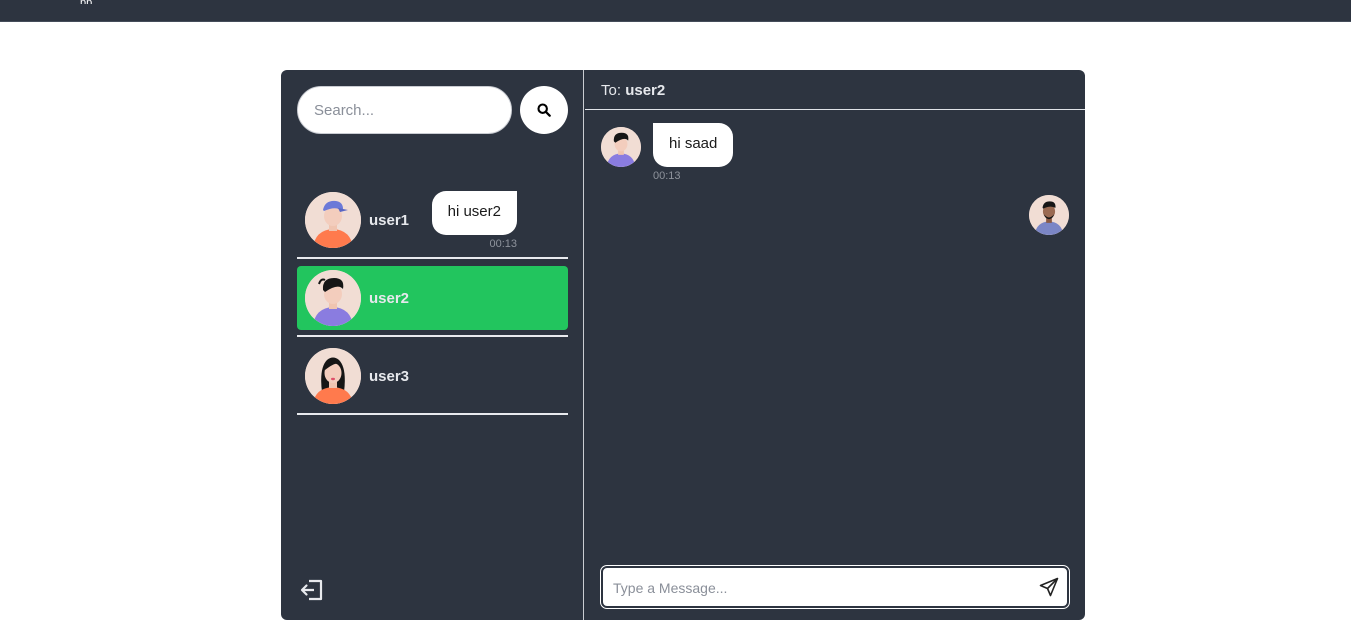  What do you see at coordinates (645, 90) in the screenshot?
I see `recipient-name: user2` at bounding box center [645, 90].